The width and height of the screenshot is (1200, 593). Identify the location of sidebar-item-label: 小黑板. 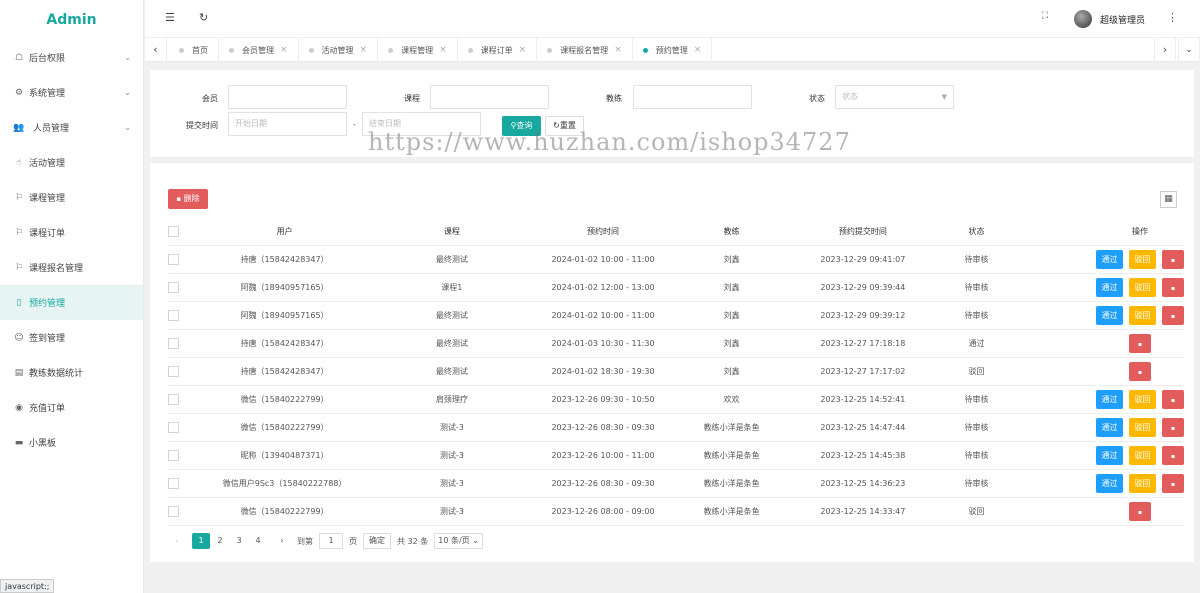
(43, 444).